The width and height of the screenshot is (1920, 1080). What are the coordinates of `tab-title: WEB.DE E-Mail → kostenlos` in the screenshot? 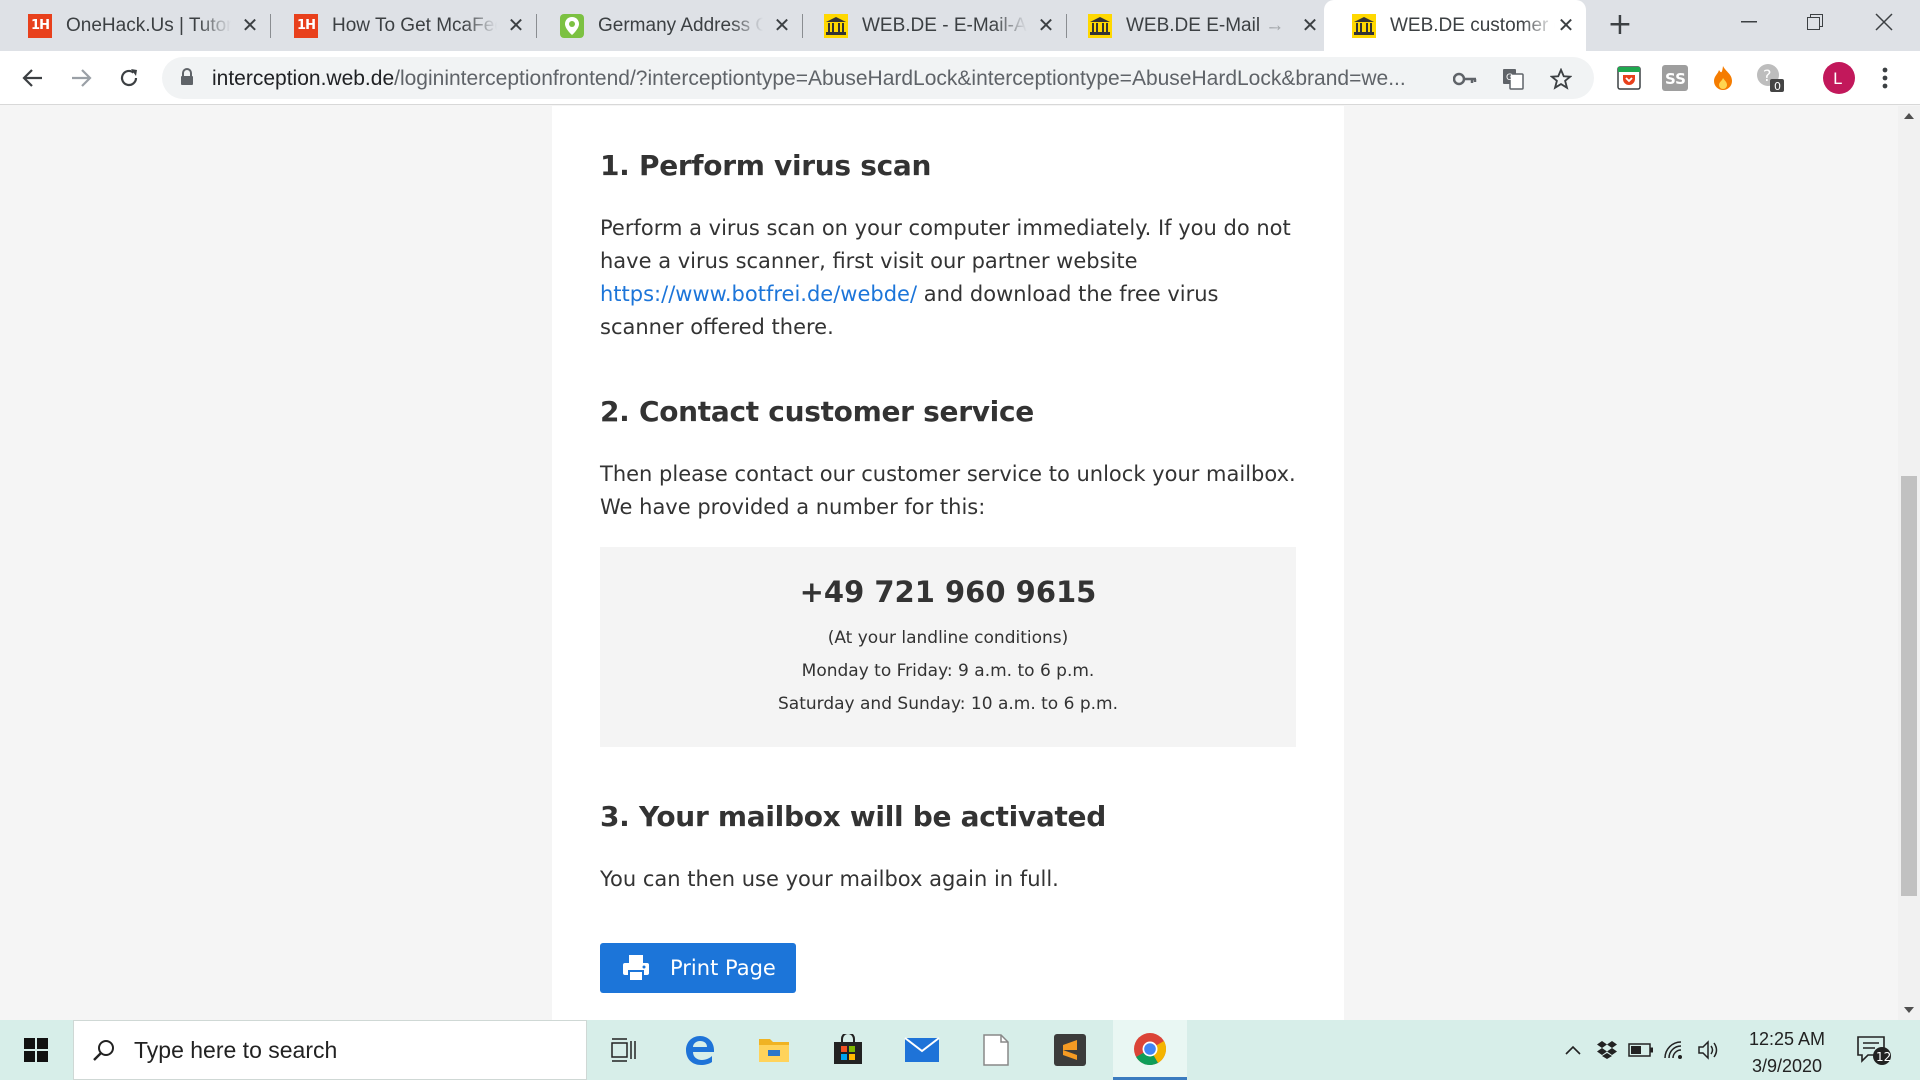 It's located at (1208, 25).